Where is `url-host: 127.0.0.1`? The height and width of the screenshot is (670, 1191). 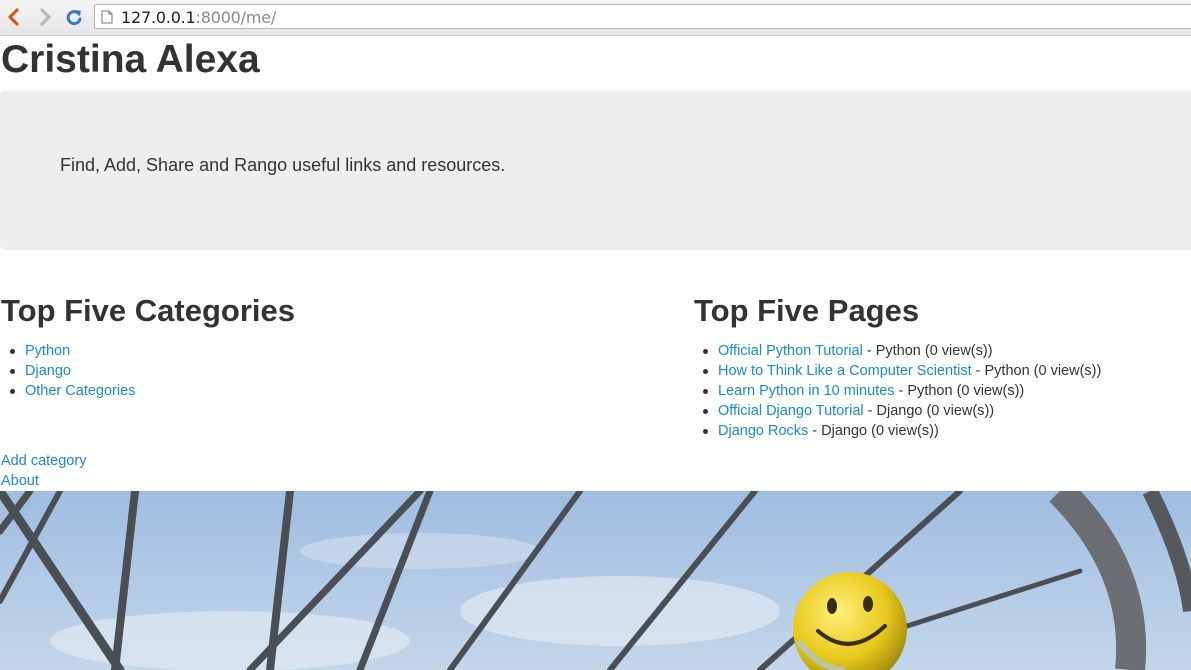
url-host: 127.0.0.1 is located at coordinates (158, 17).